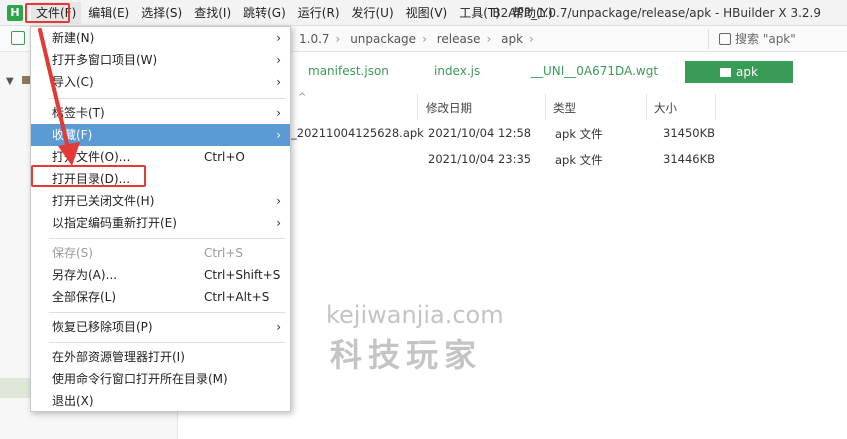  I want to click on menu-shortcut: Ctrl+Alt+S, so click(237, 297).